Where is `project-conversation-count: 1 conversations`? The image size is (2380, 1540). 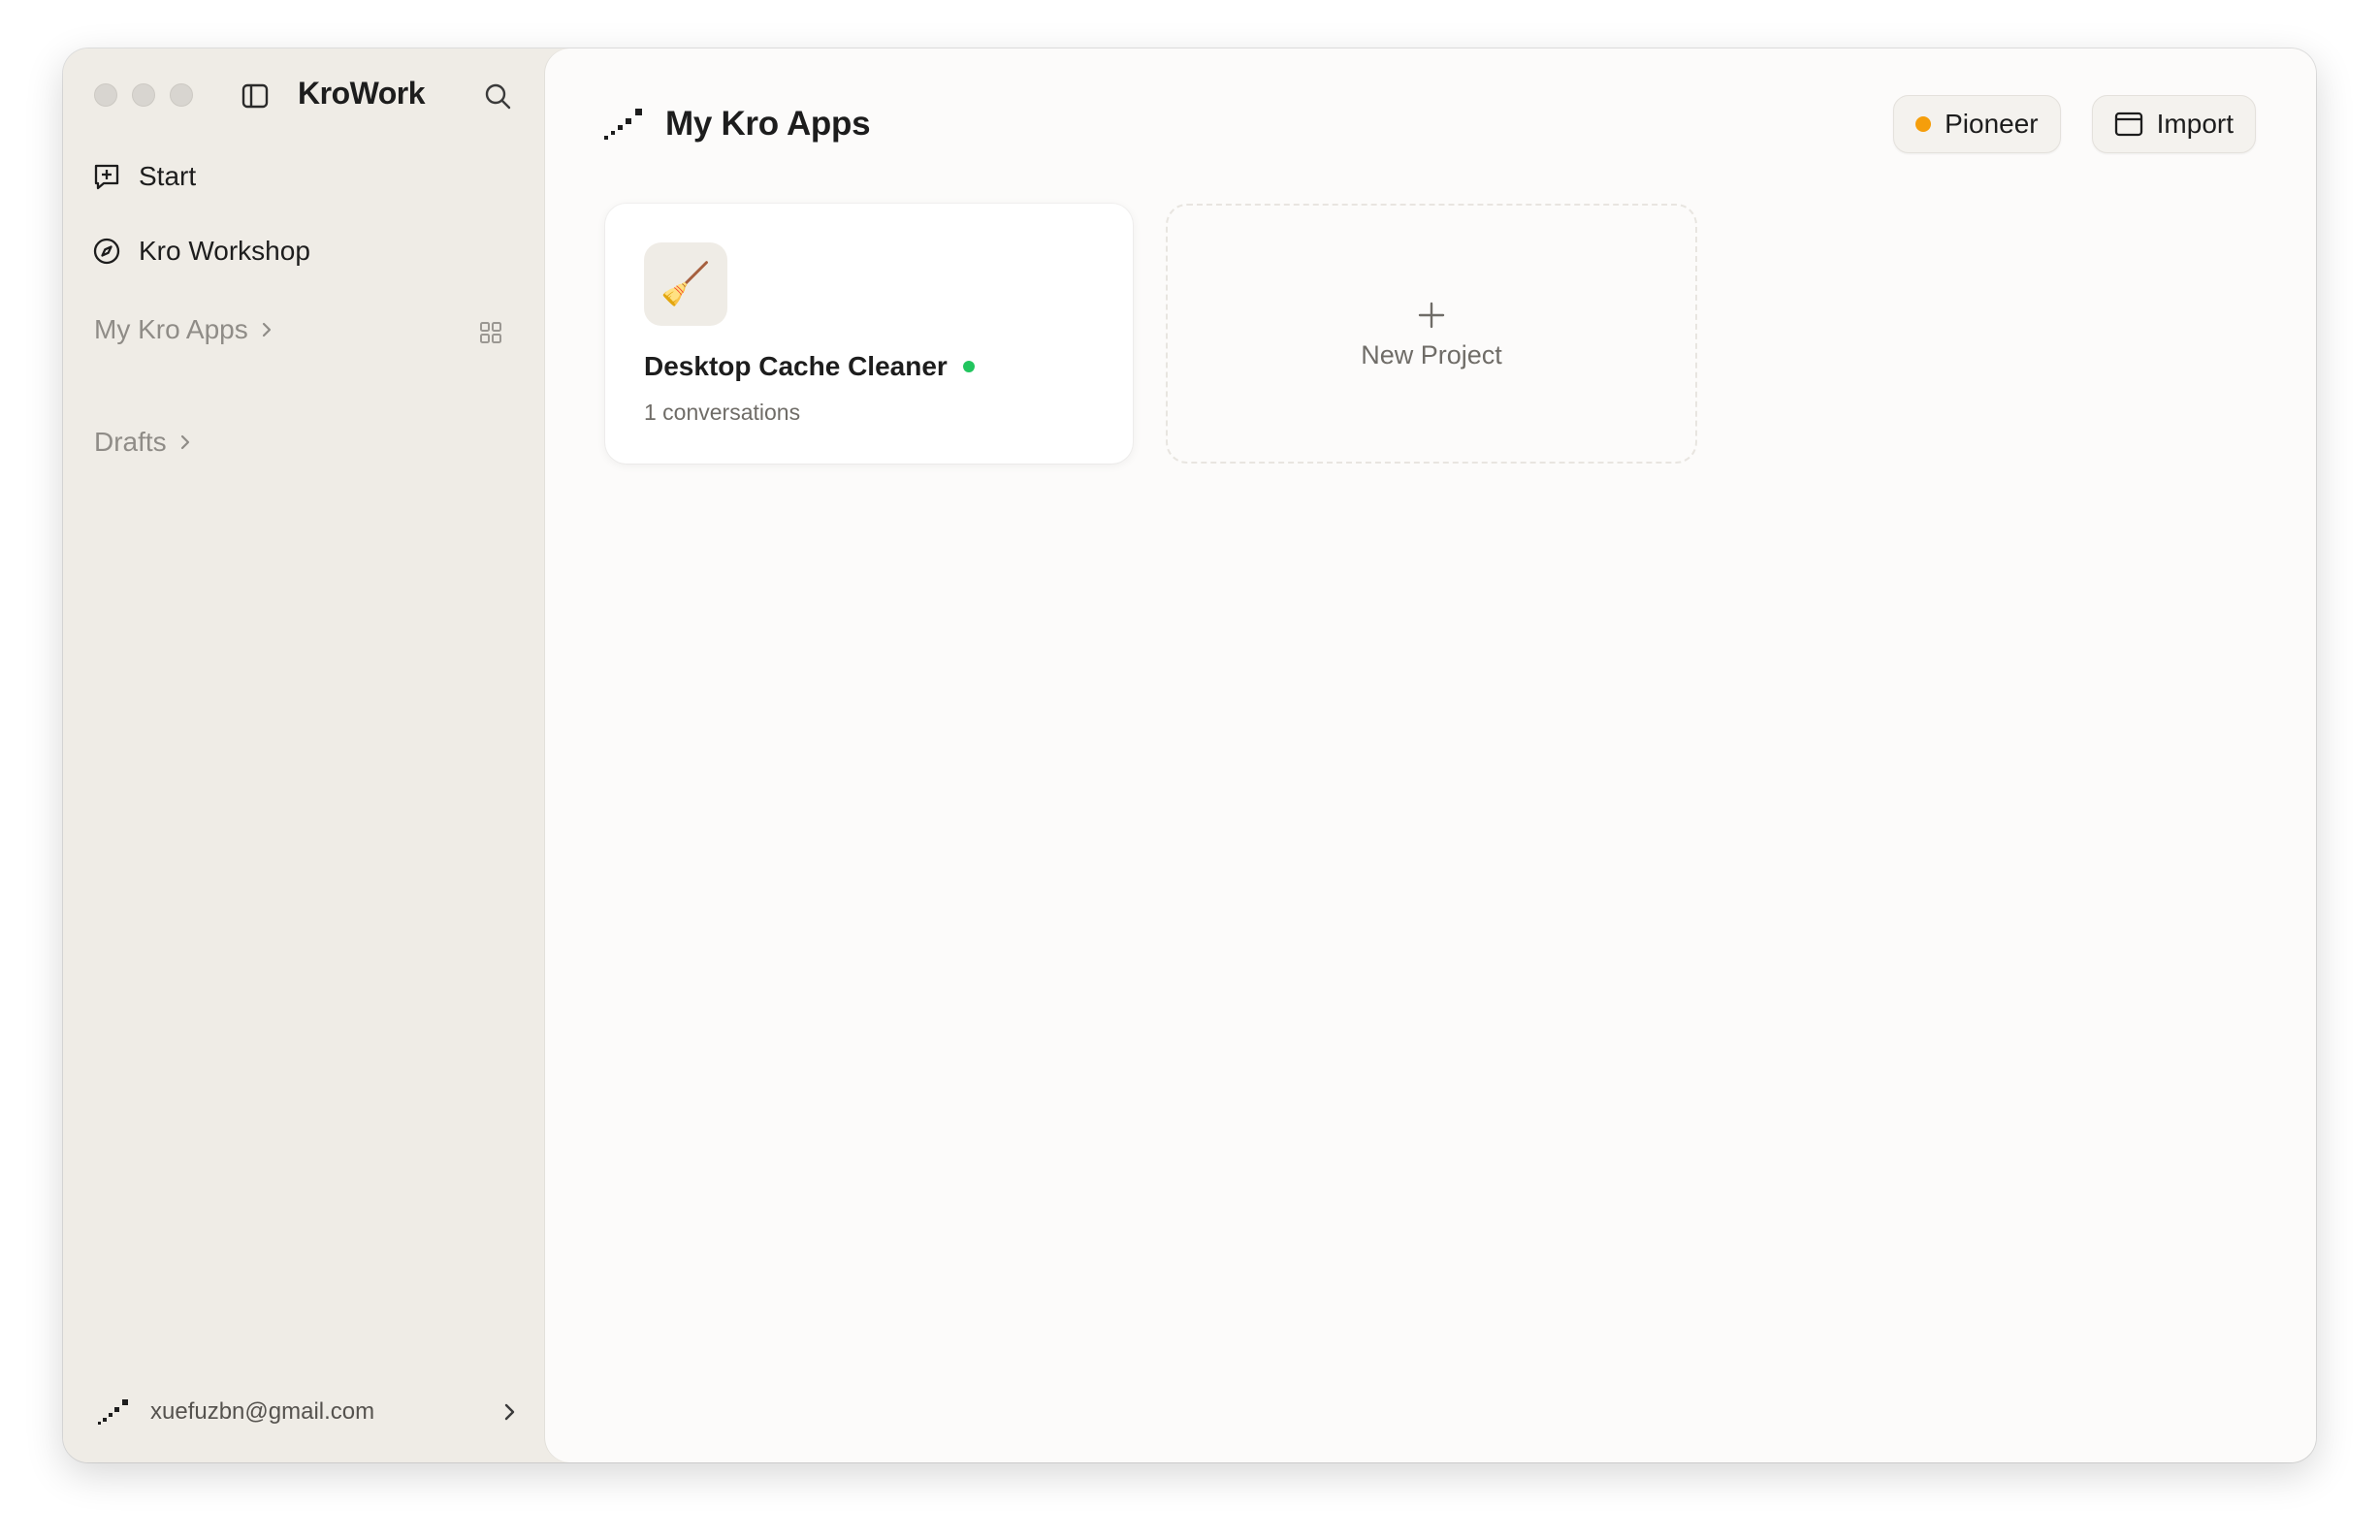 project-conversation-count: 1 conversations is located at coordinates (722, 413).